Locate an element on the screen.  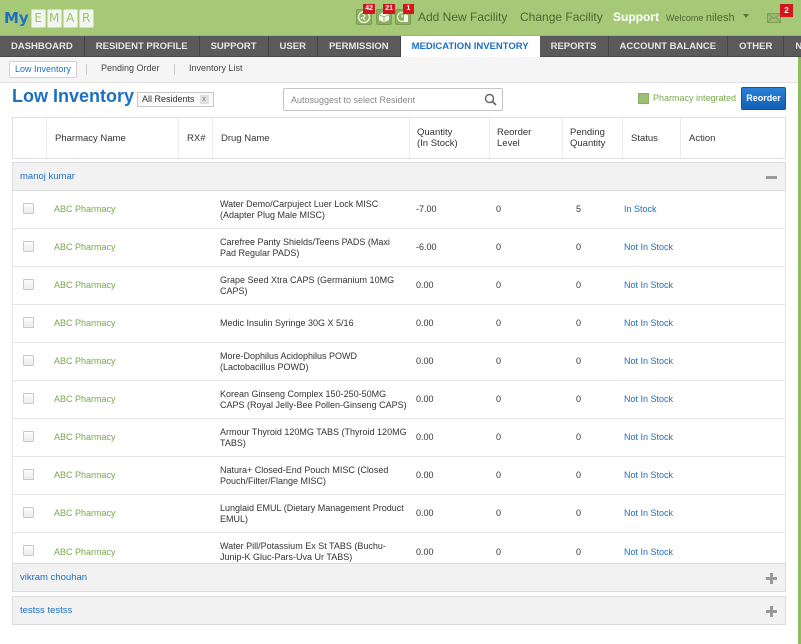
column-header-pharmacy-name: Pharmacy Name is located at coordinates (90, 138).